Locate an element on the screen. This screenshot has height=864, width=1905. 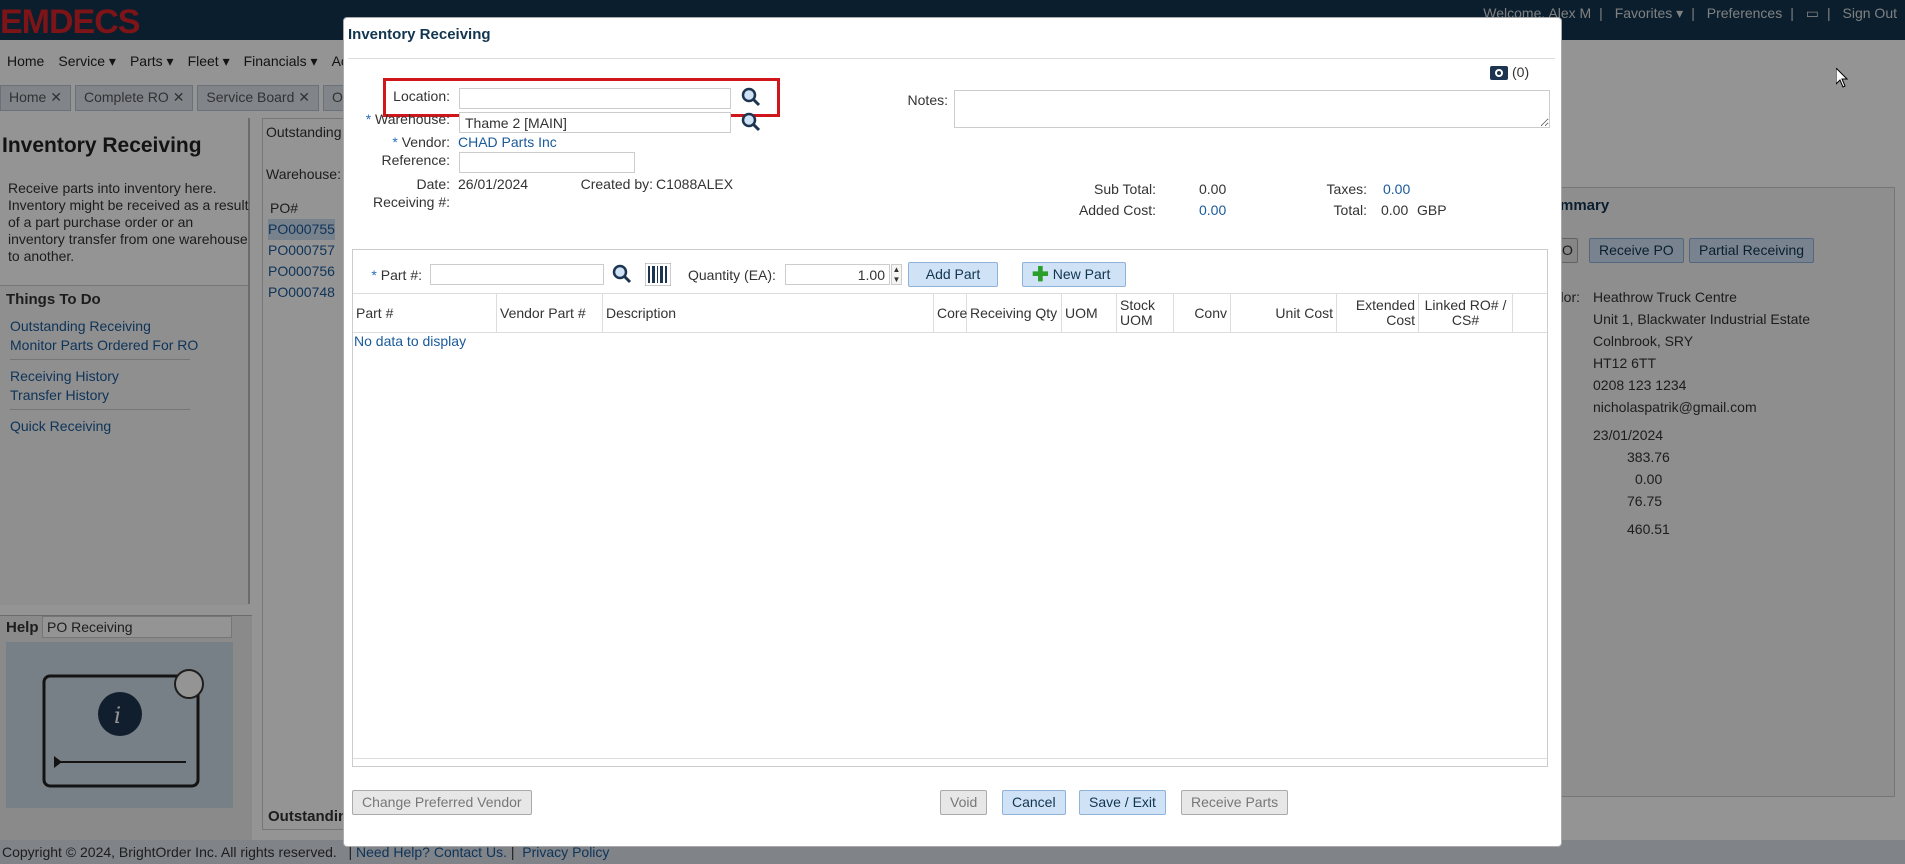
col-core: Core is located at coordinates (950, 313).